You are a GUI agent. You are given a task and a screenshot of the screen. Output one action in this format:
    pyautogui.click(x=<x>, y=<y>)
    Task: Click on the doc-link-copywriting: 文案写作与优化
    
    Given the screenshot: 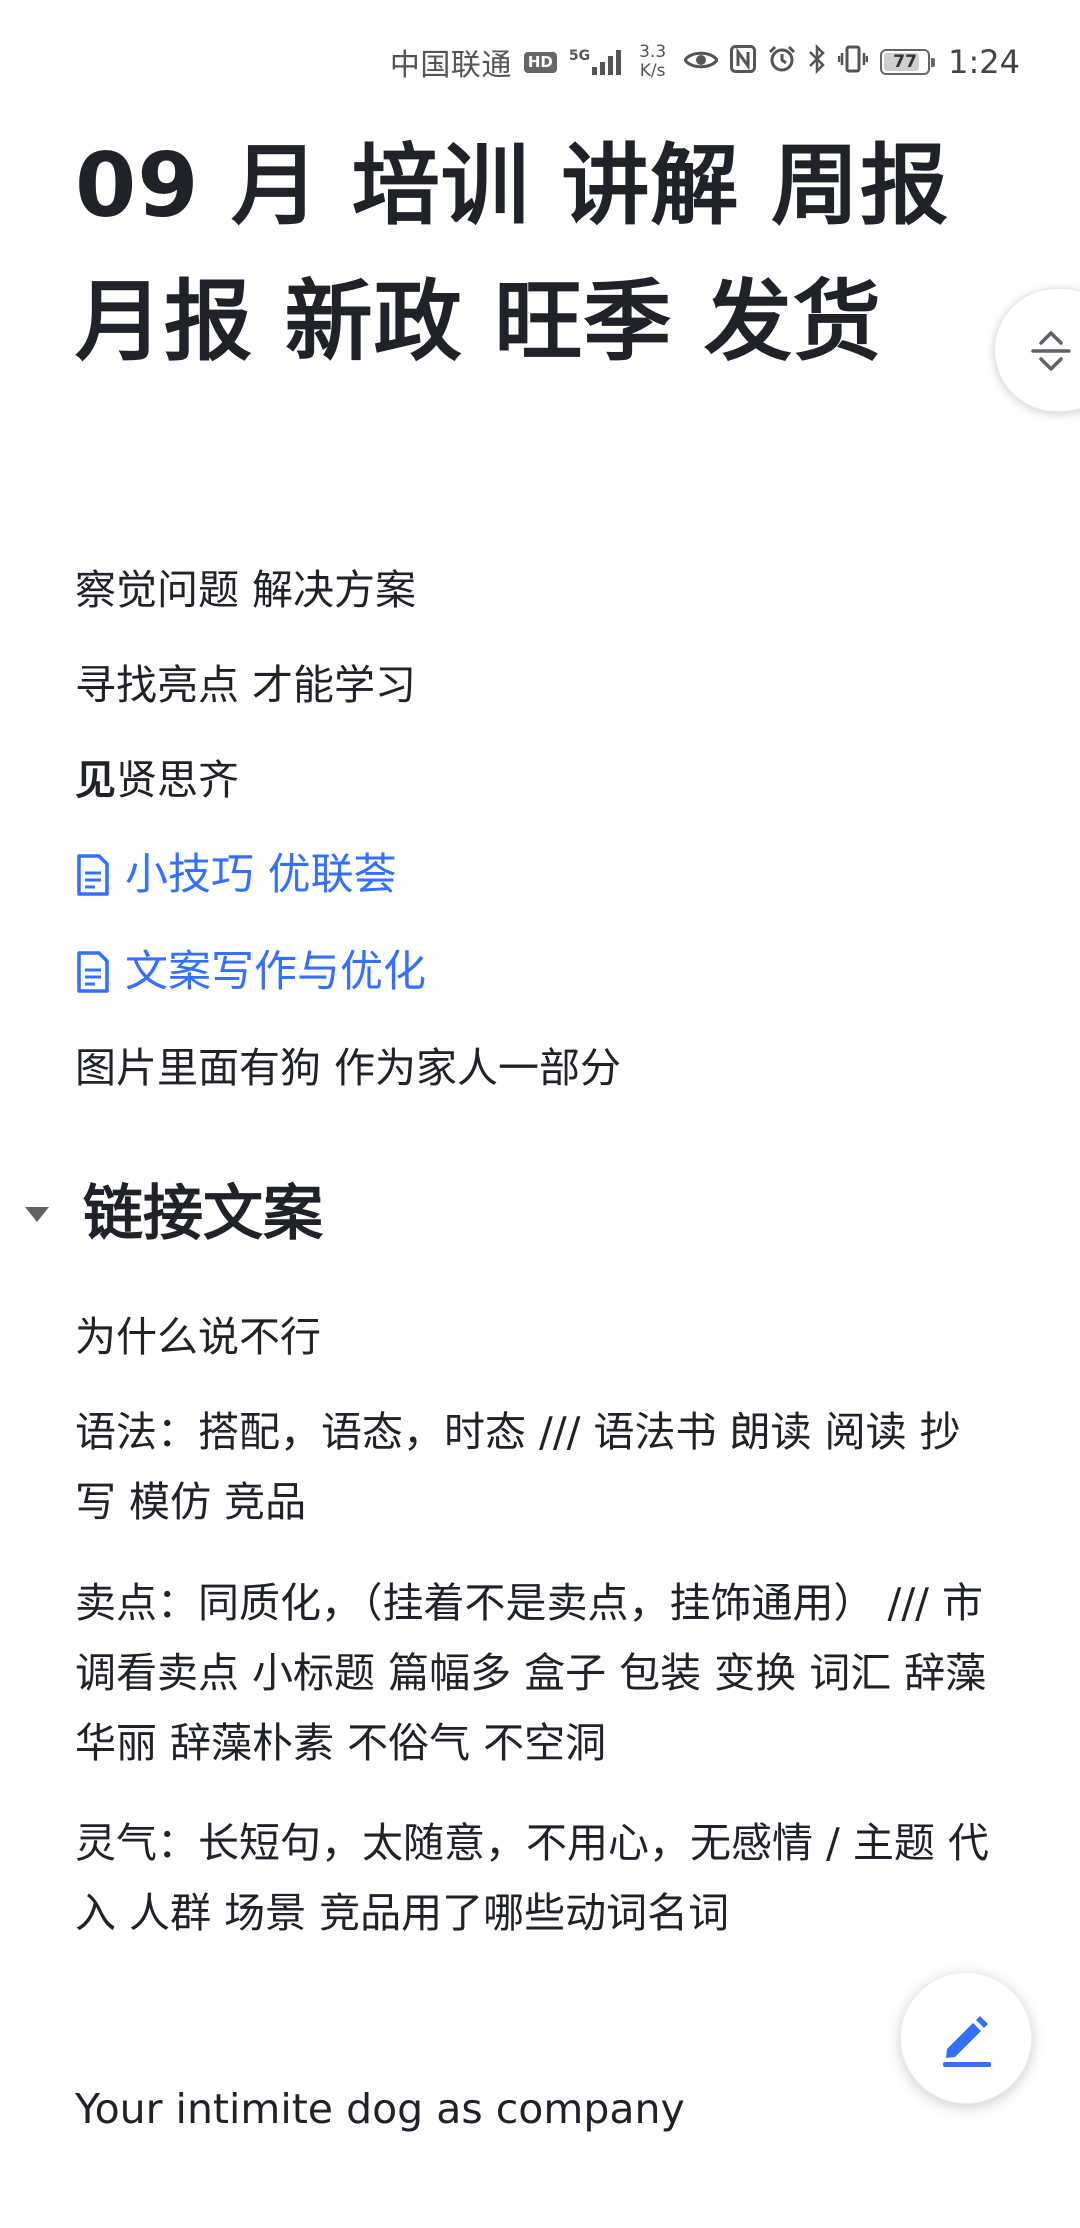 What is the action you would take?
    pyautogui.click(x=250, y=972)
    